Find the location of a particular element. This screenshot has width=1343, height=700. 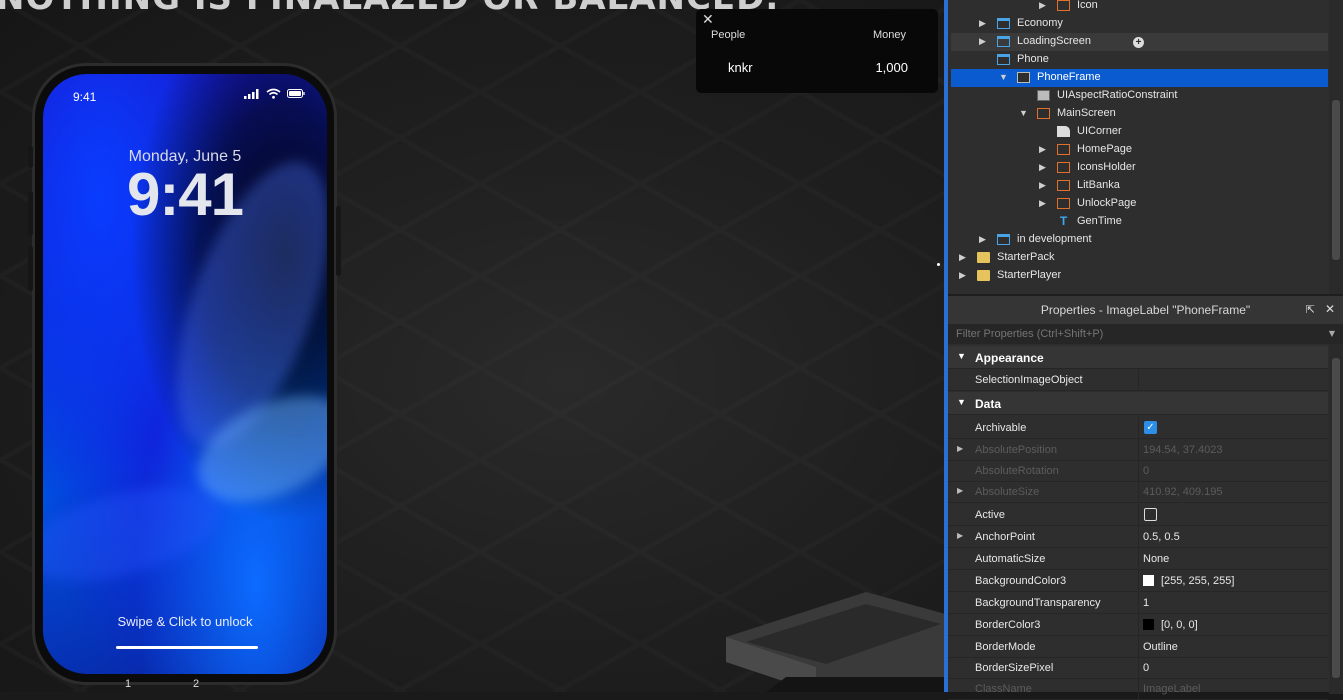

prop-value: None is located at coordinates (1156, 559).